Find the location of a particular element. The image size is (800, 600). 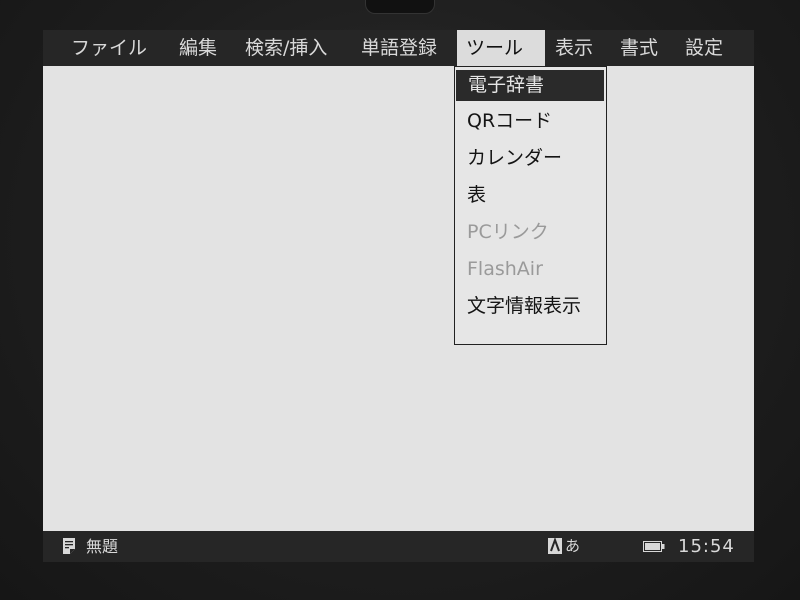

menu-item-qr-code: QRコード is located at coordinates (530, 121).